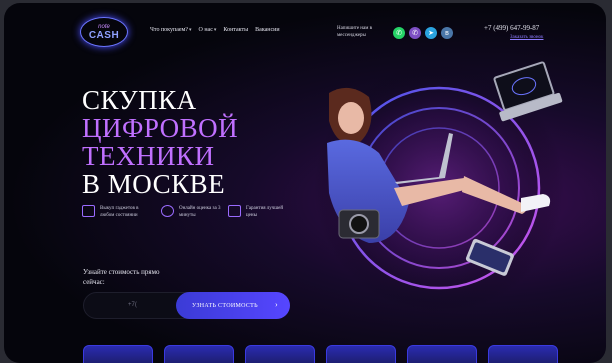 The image size is (612, 363). Describe the element at coordinates (154, 184) in the screenshot. I see `hero-title-line4: В МОСКВЕ` at that location.